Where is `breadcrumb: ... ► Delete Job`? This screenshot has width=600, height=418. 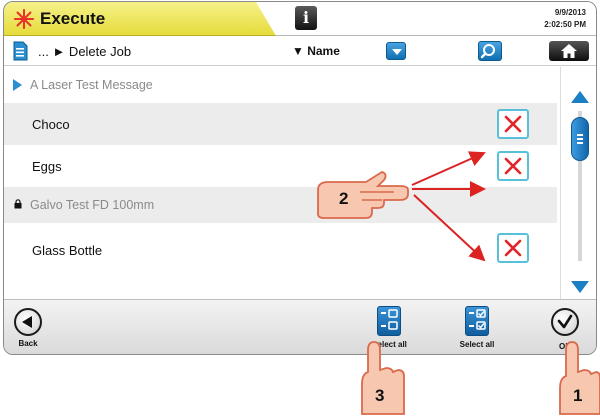 breadcrumb: ... ► Delete Job is located at coordinates (84, 51).